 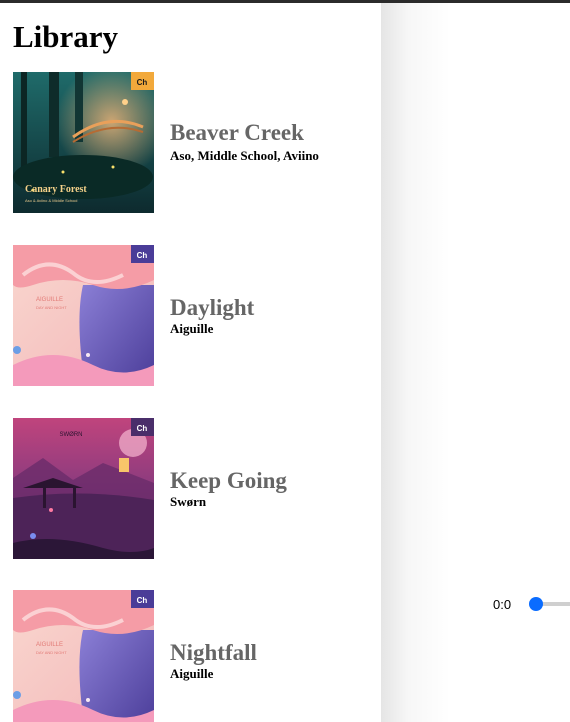 I want to click on track-title: Daylight, so click(x=212, y=307).